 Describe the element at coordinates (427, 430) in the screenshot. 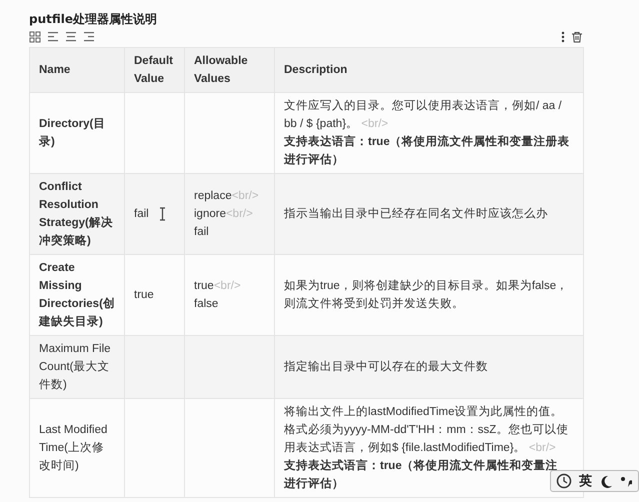

I see `description-text: 将输出文件上的lastModifiedTime设置为此属性的值。格式必须为yyyy-MM-dd'T'HH：mm：ssZ。您也可以使用表达式语言，例如$ {file.lastModifiedTime}。 <br/>` at that location.